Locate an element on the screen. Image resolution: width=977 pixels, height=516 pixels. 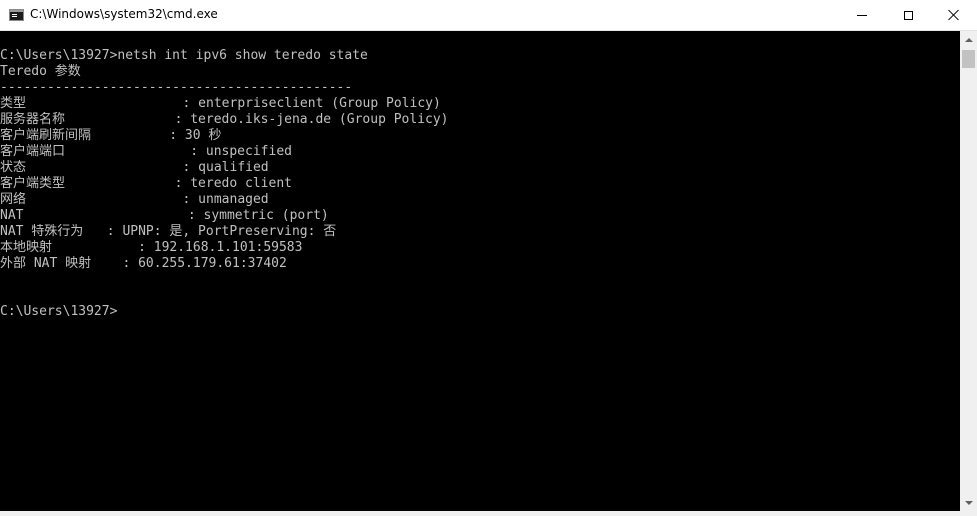
minimize-icon is located at coordinates (862, 15).